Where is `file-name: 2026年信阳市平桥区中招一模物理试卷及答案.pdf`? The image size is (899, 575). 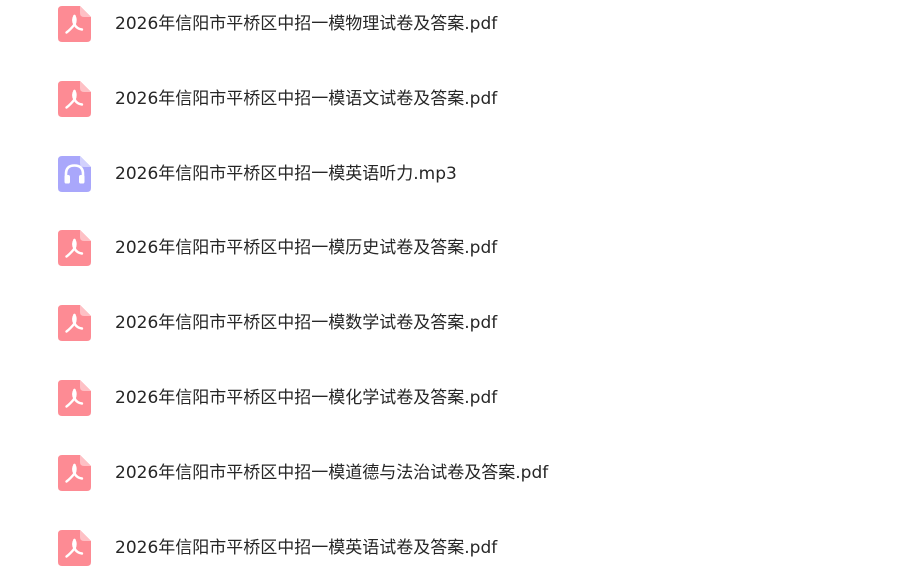 file-name: 2026年信阳市平桥区中招一模物理试卷及答案.pdf is located at coordinates (306, 24).